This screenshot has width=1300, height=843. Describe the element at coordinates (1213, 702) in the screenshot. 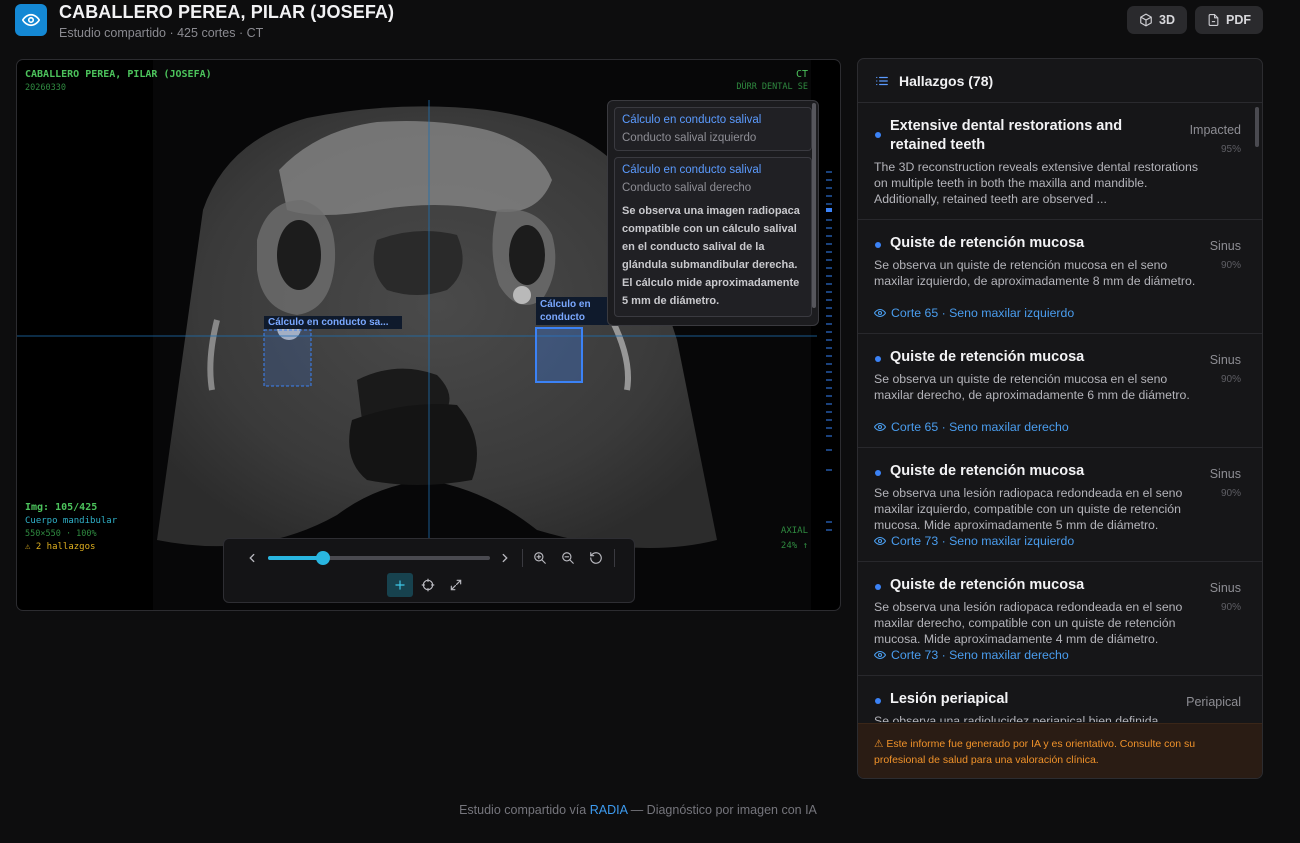

I see `finding-category: Periapical` at that location.